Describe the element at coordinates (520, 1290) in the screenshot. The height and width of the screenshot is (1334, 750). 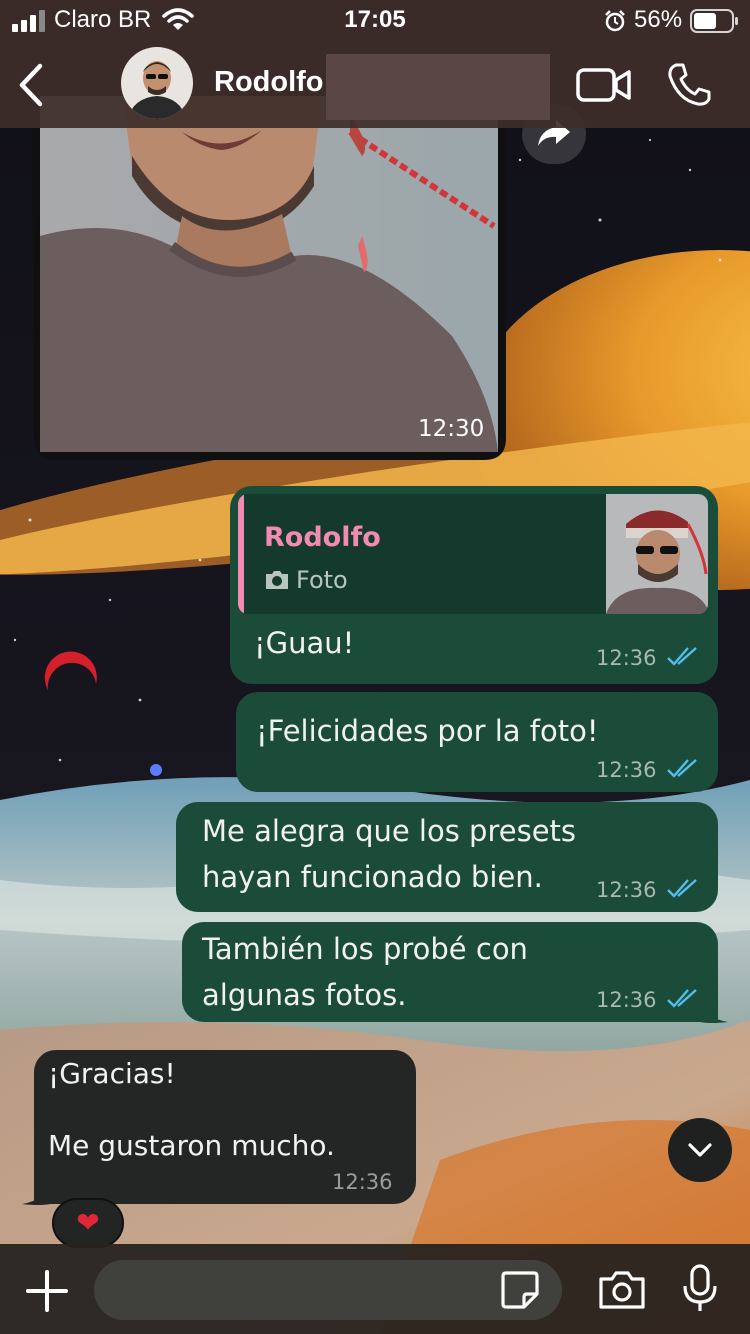
I see `sticker-icon` at that location.